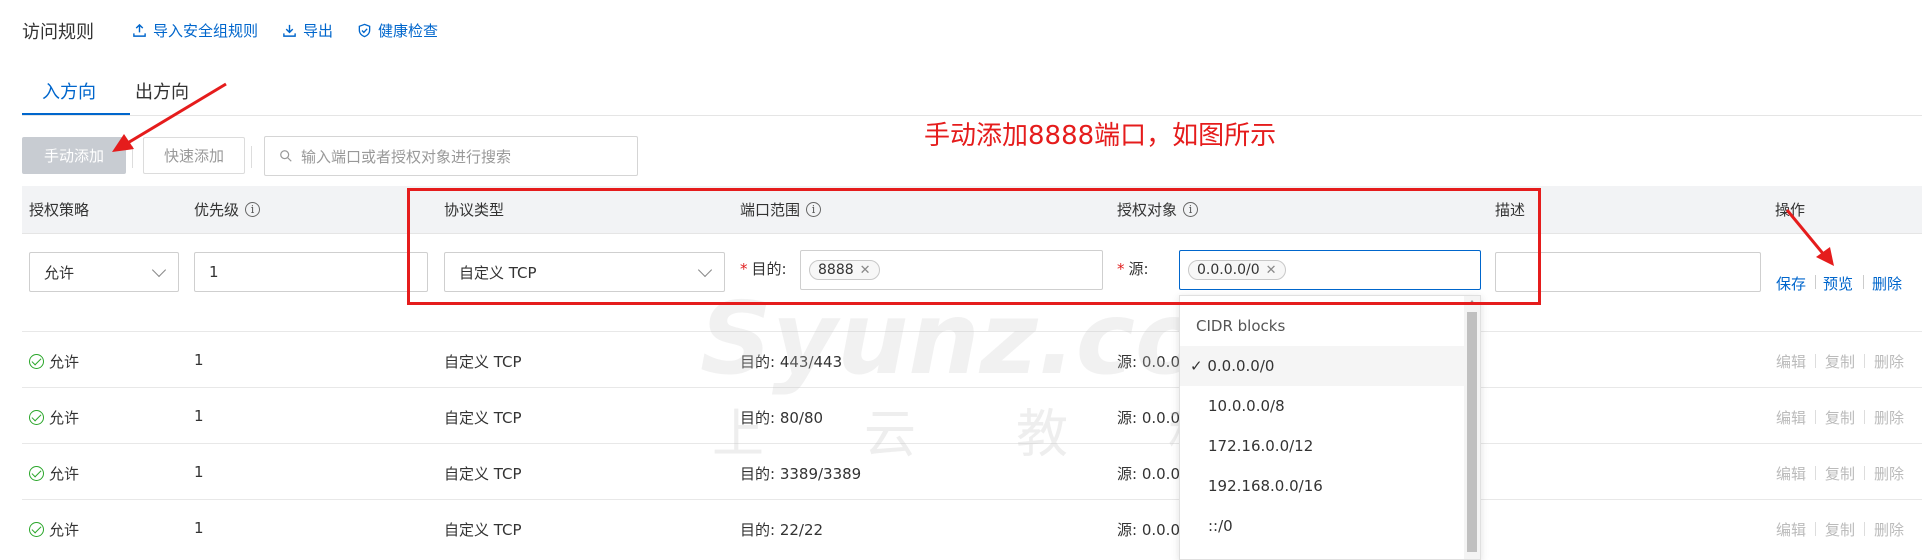  Describe the element at coordinates (1840, 361) in the screenshot. I see `row-1-copy-button: 复制` at that location.